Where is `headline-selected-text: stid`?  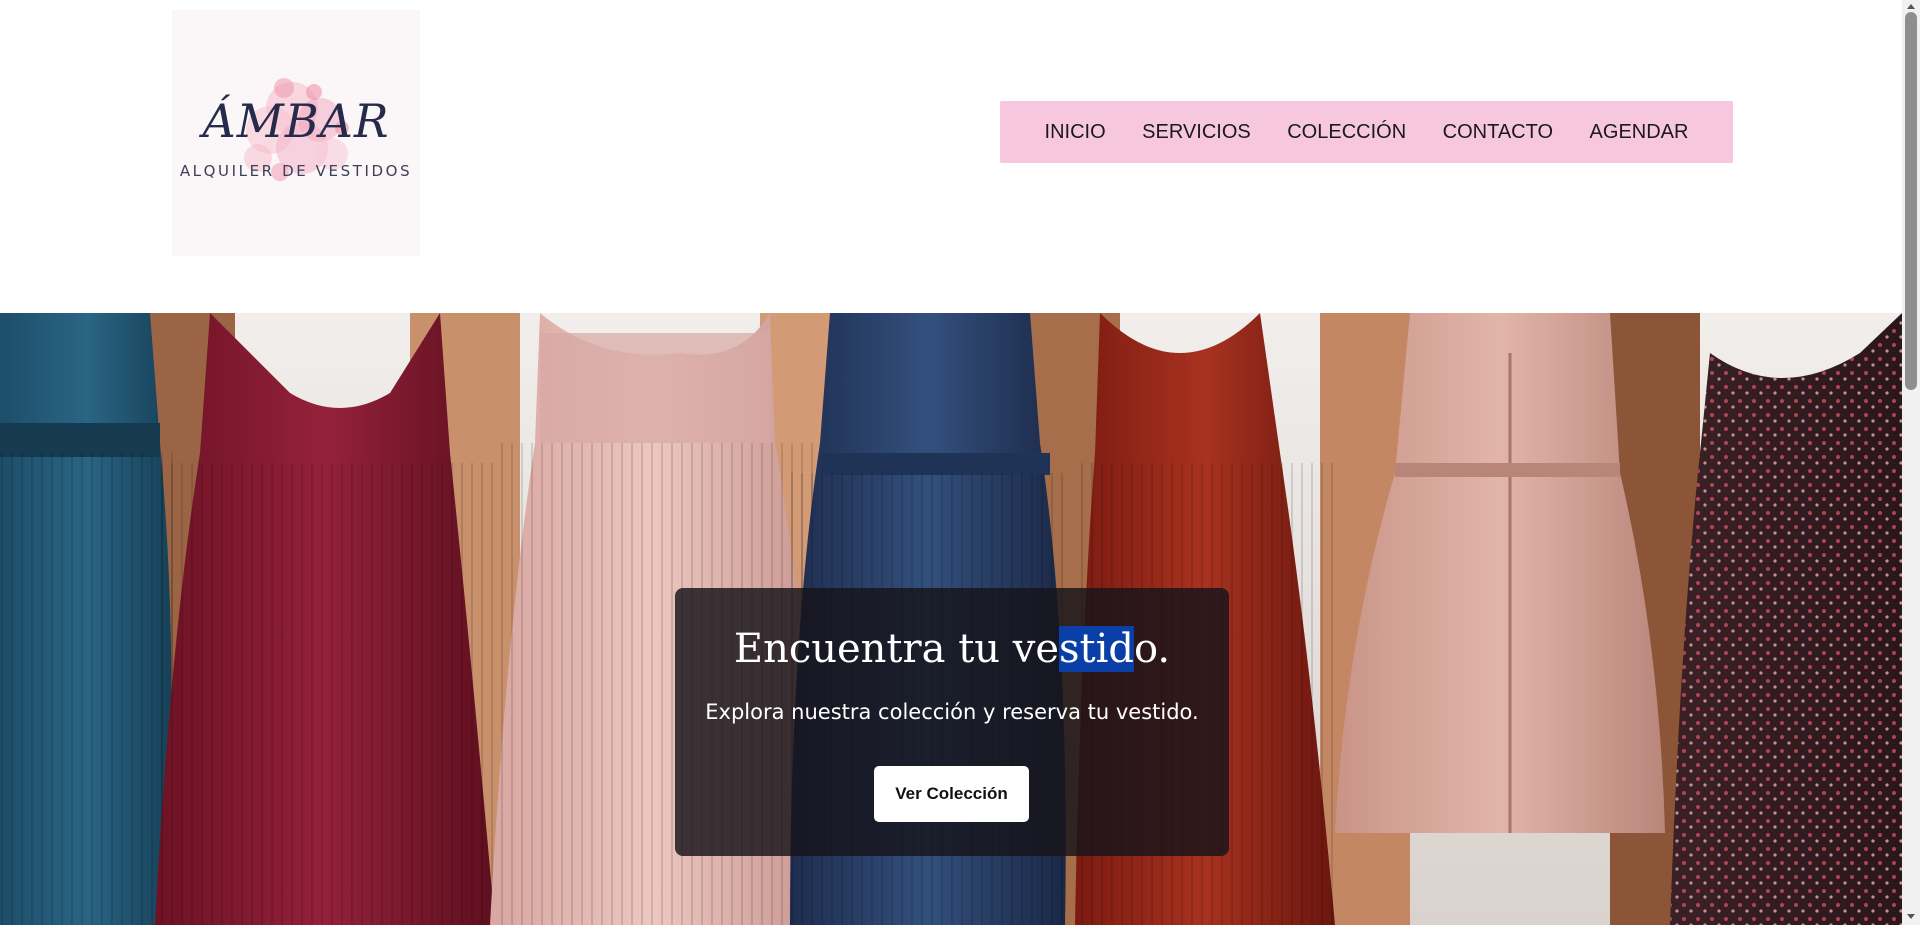
headline-selected-text: stid is located at coordinates (1097, 649).